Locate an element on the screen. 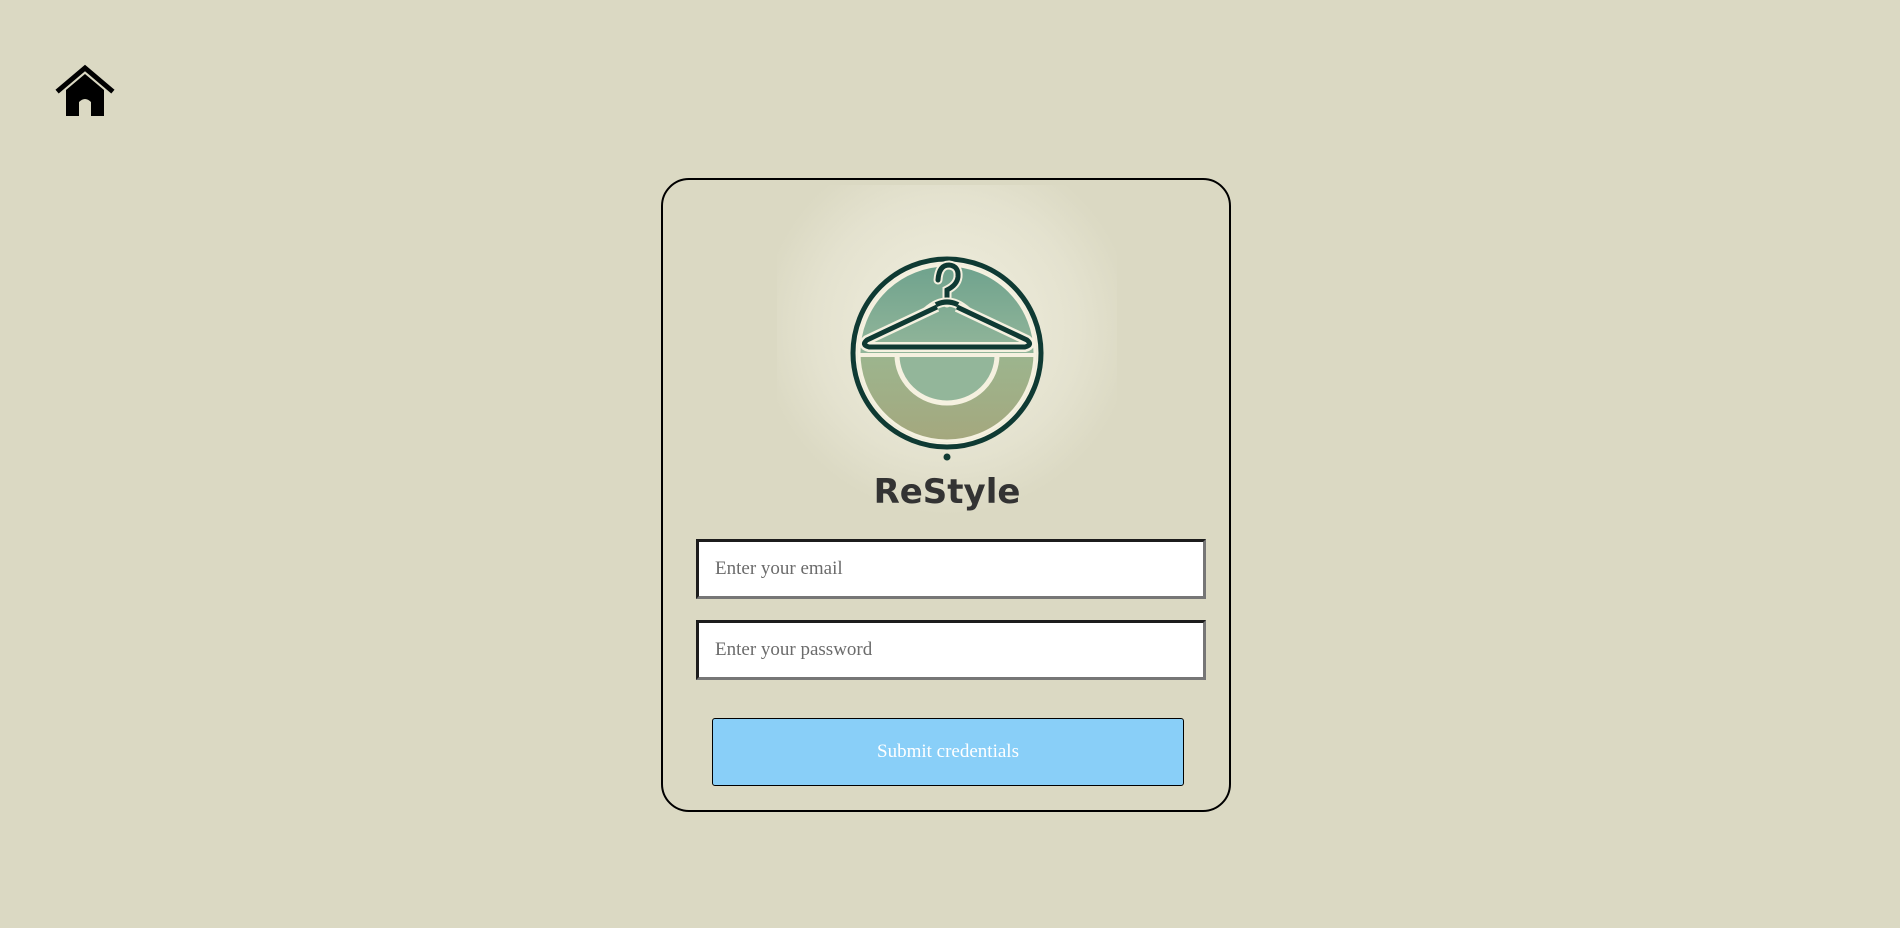 This screenshot has height=928, width=1900. email-field is located at coordinates (951, 569).